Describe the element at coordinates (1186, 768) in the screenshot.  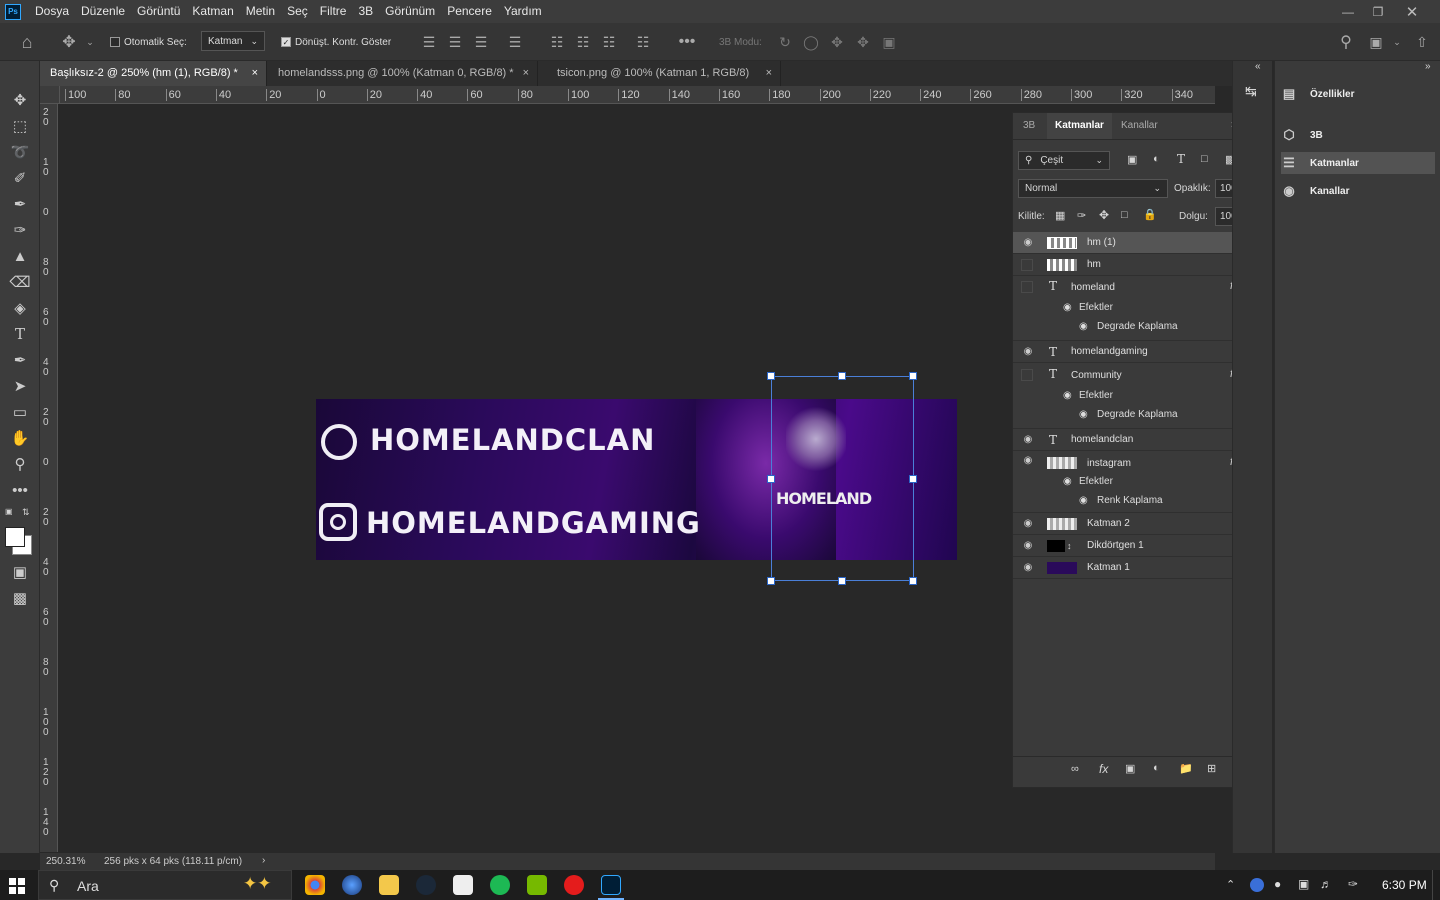
I see `new-group-icon: 📁` at that location.